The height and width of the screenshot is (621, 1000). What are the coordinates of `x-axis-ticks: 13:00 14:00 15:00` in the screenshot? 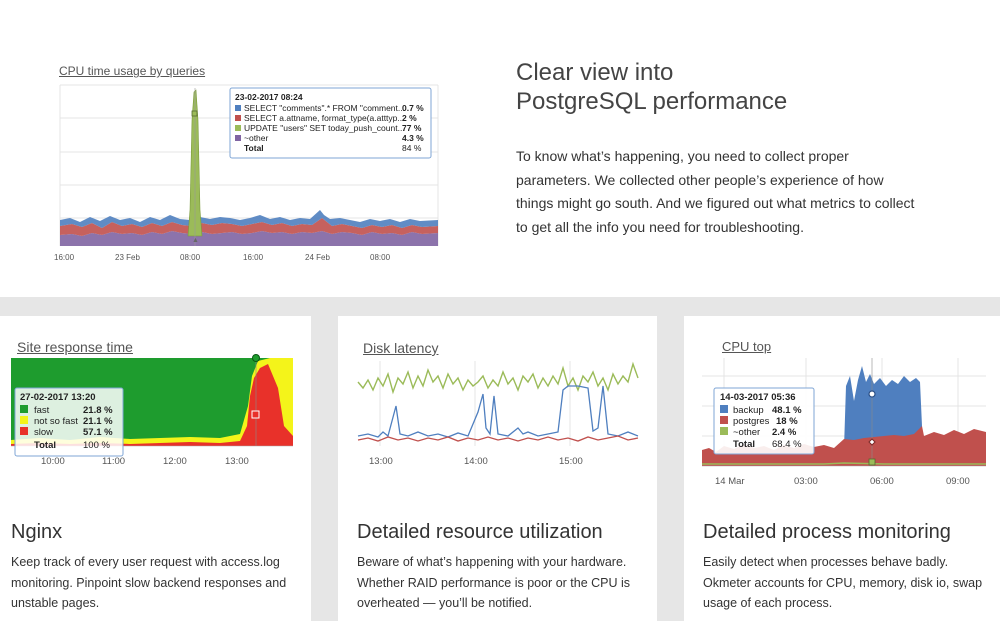 It's located at (476, 461).